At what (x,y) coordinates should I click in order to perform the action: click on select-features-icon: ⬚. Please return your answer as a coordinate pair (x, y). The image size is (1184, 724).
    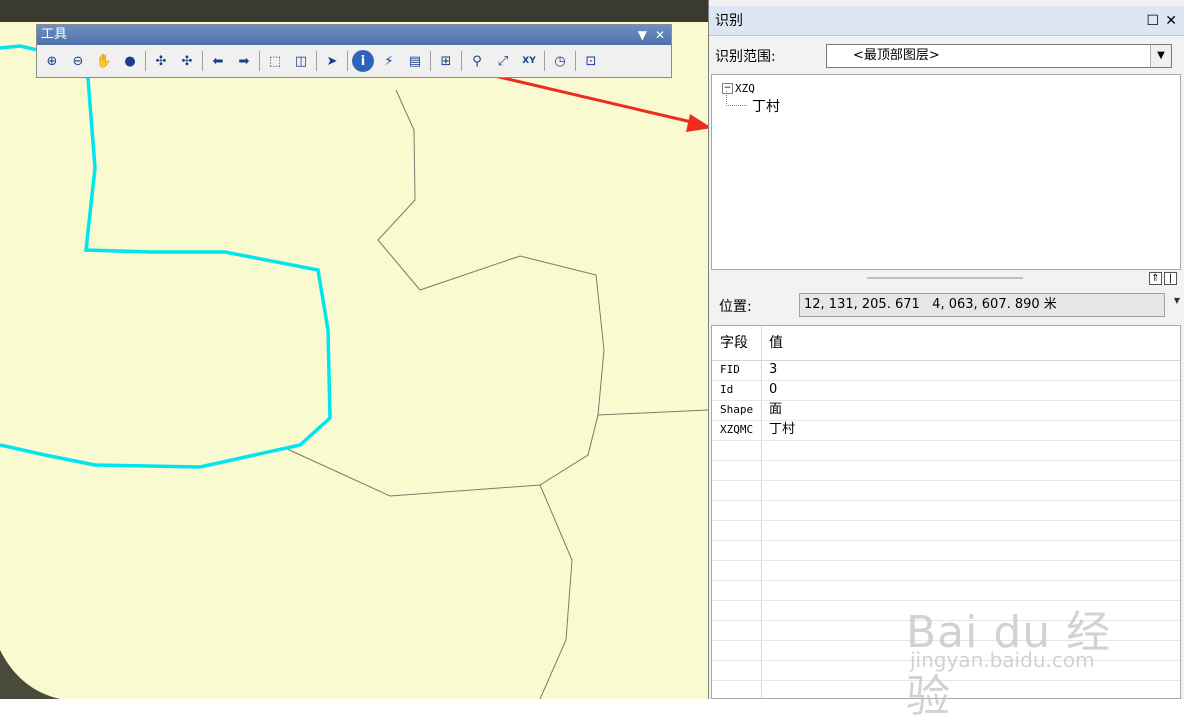
    Looking at the image, I should click on (275, 61).